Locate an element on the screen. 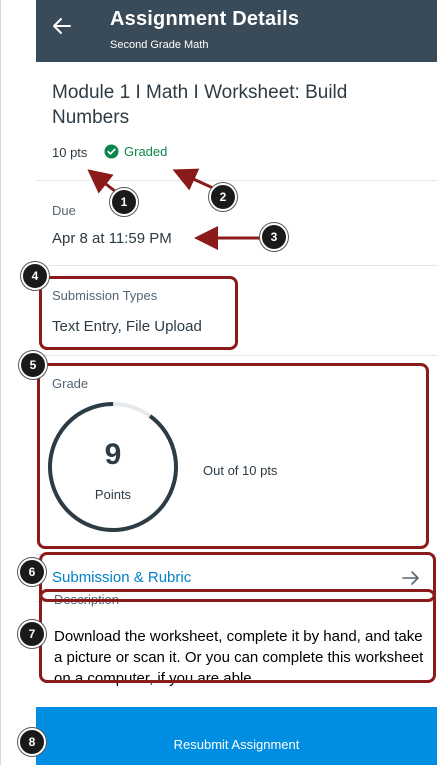 The height and width of the screenshot is (765, 437). due-date: Apr 8 at 11:59 PM is located at coordinates (112, 238).